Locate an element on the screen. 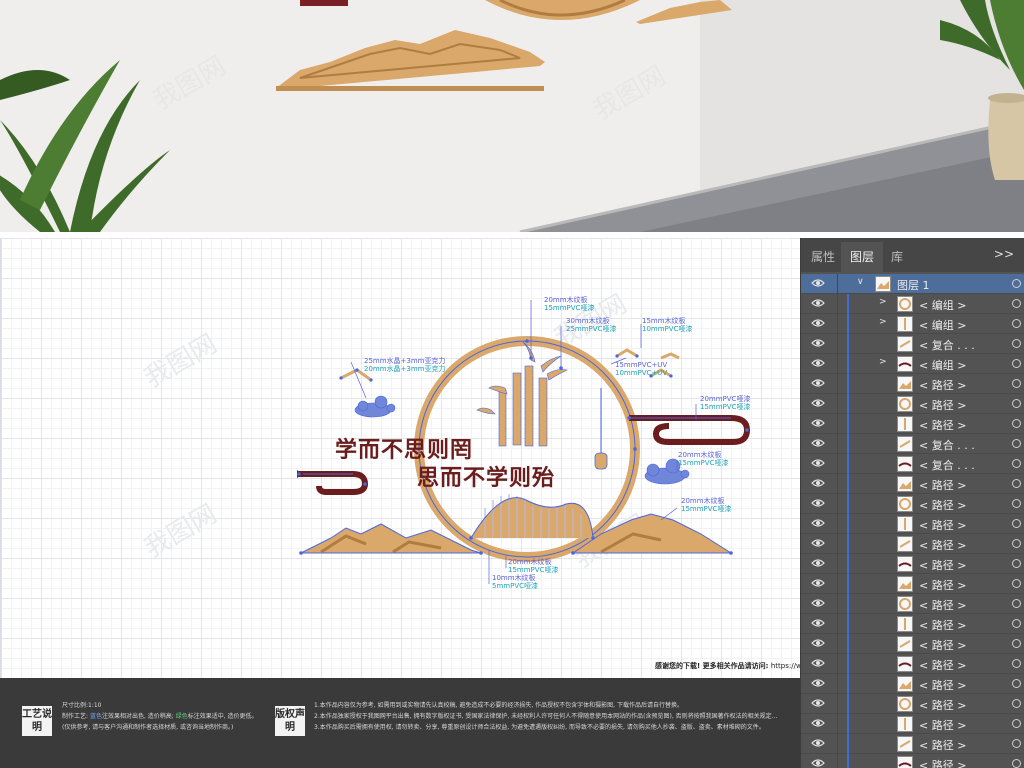  panel-menu-icon: >> is located at coordinates (1004, 254).